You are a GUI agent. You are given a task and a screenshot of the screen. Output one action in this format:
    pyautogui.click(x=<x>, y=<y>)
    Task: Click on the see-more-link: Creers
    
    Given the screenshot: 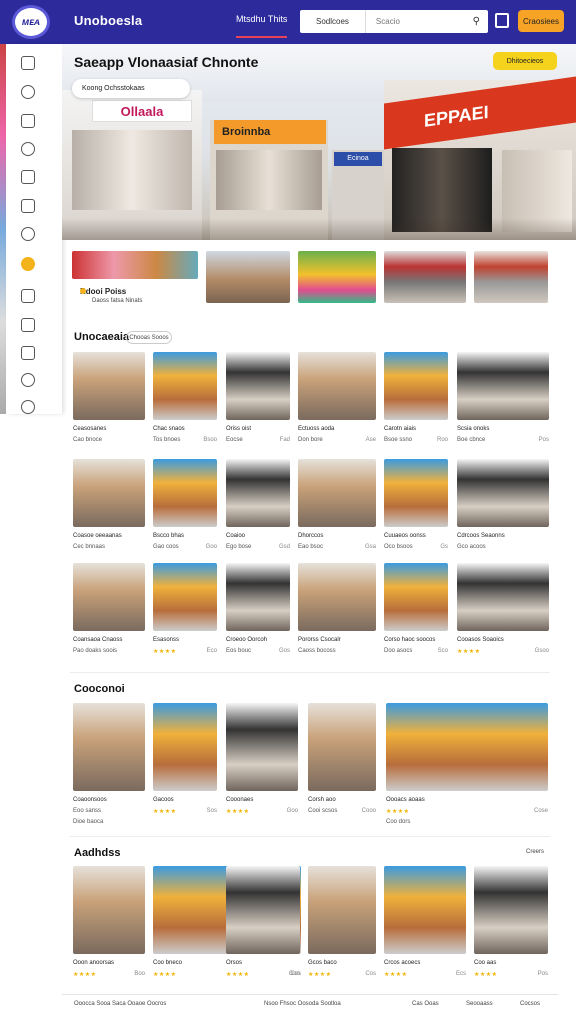 What is the action you would take?
    pyautogui.click(x=535, y=852)
    